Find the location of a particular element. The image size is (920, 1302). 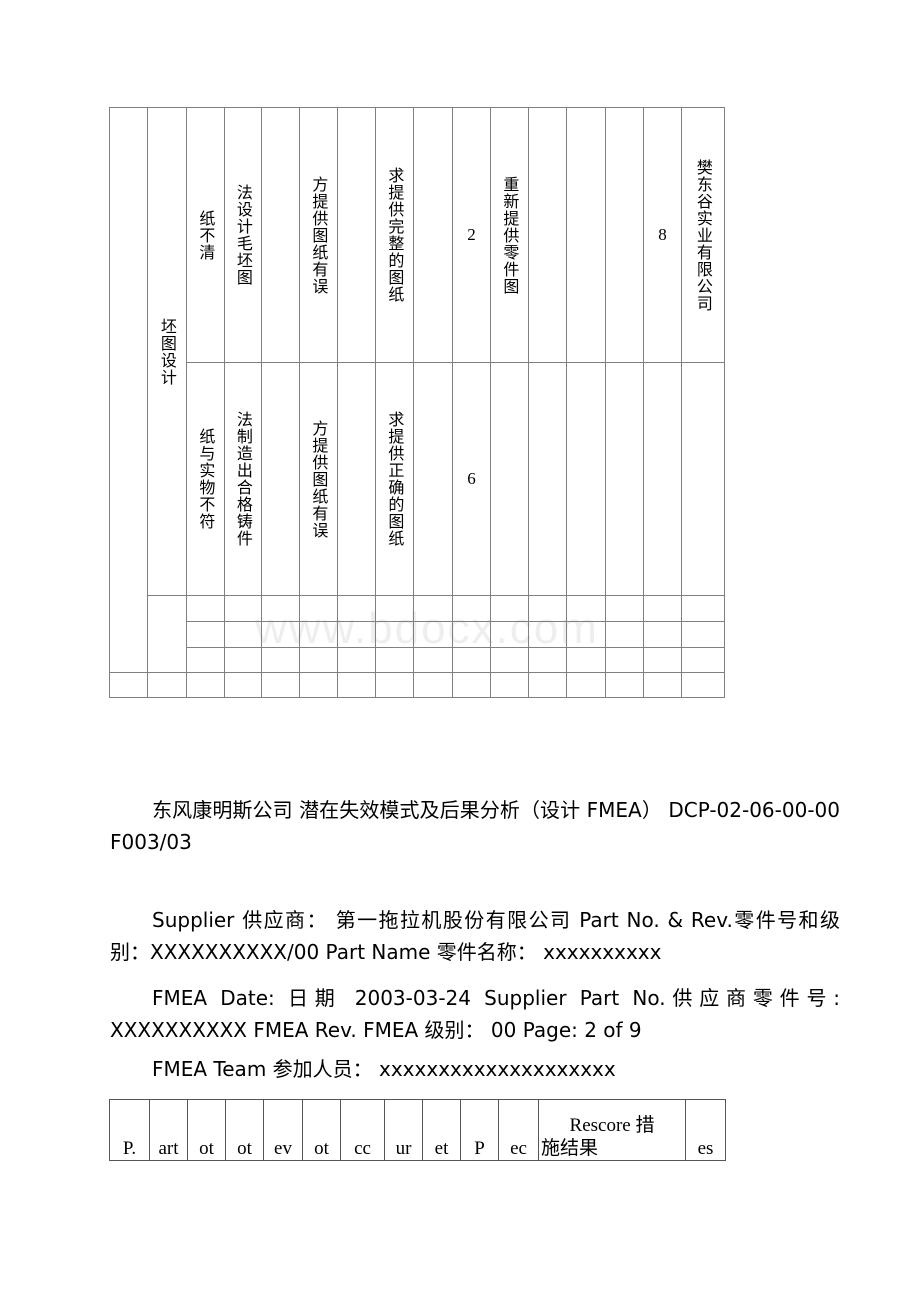

header-cell-et: et is located at coordinates (441, 1130).